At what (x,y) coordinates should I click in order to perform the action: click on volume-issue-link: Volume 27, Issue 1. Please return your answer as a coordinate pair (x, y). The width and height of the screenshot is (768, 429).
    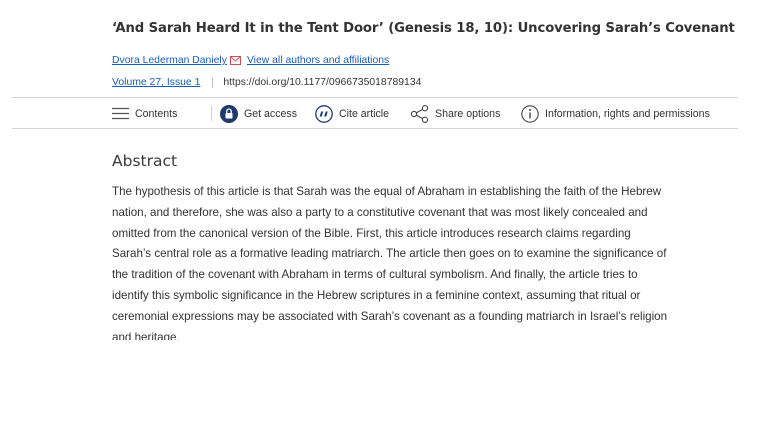
    Looking at the image, I should click on (156, 82).